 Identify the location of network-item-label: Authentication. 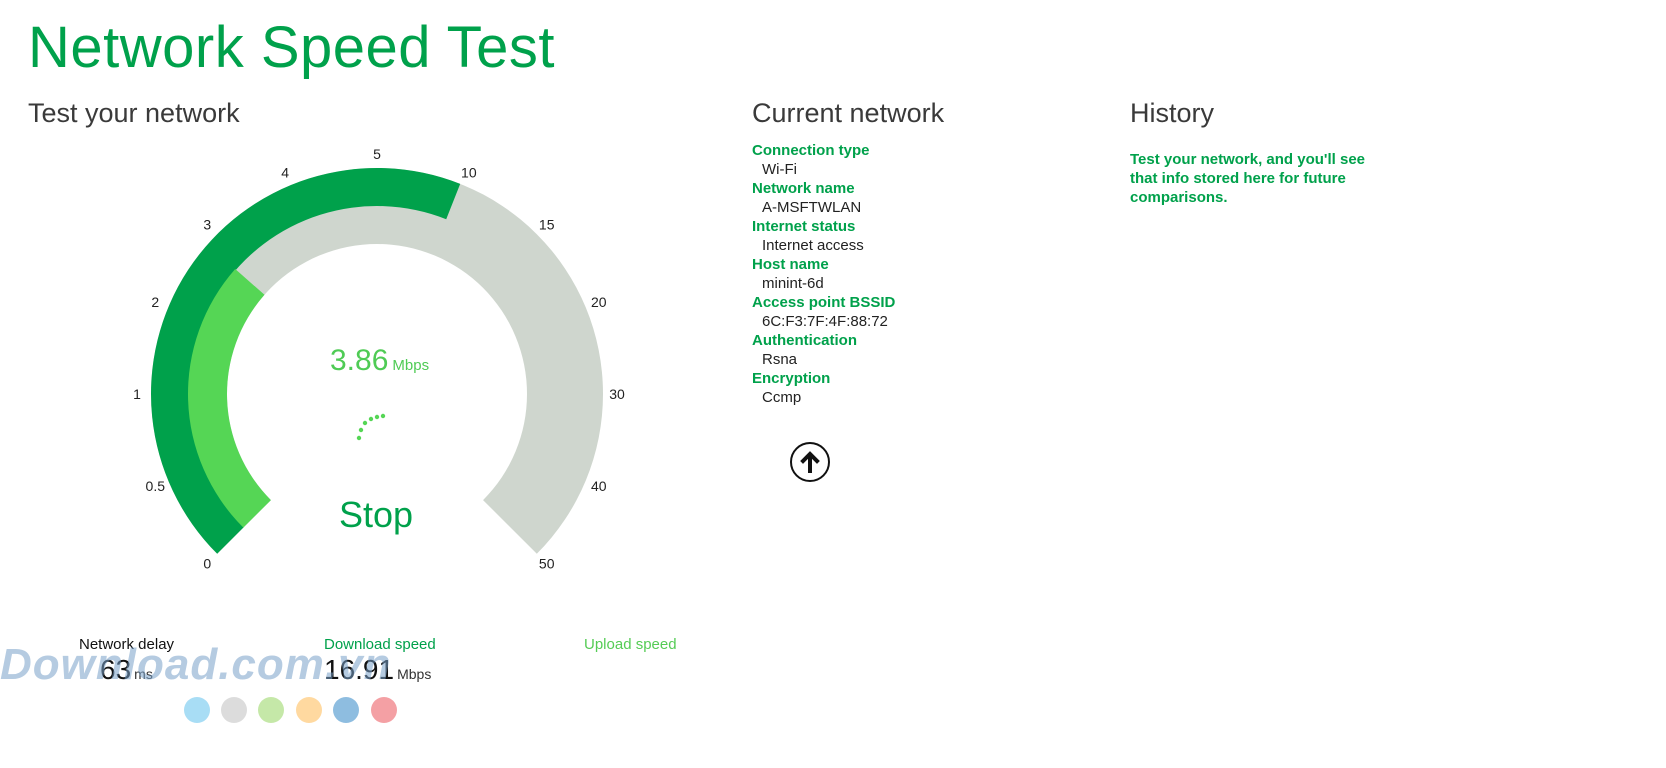
(804, 340).